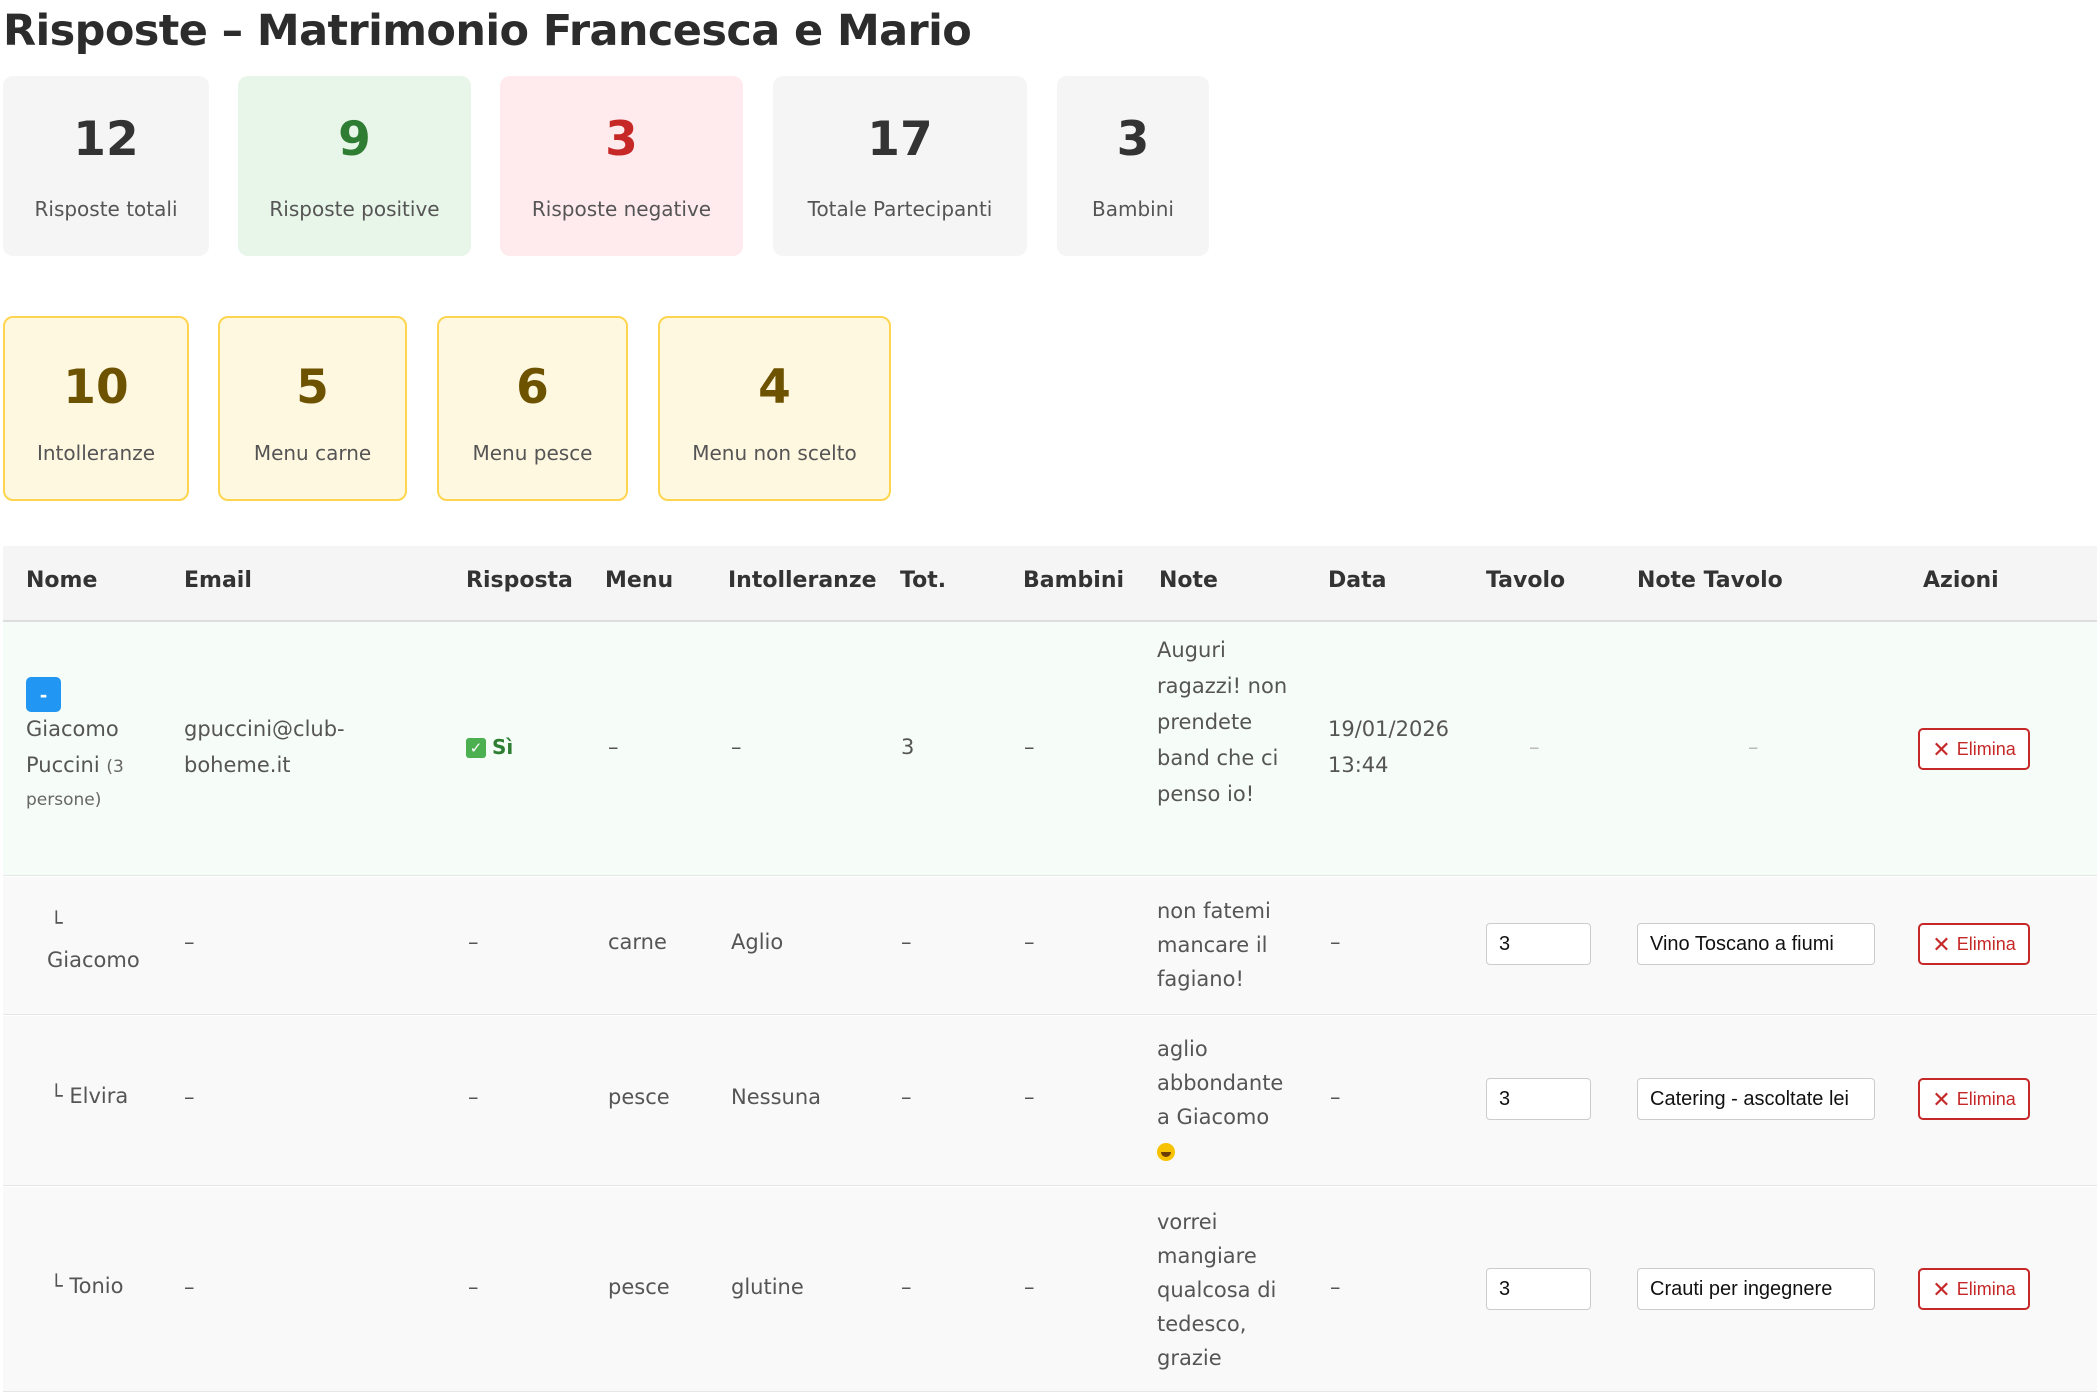 The height and width of the screenshot is (1392, 2100). Describe the element at coordinates (532, 387) in the screenshot. I see `stat-value: 6` at that location.